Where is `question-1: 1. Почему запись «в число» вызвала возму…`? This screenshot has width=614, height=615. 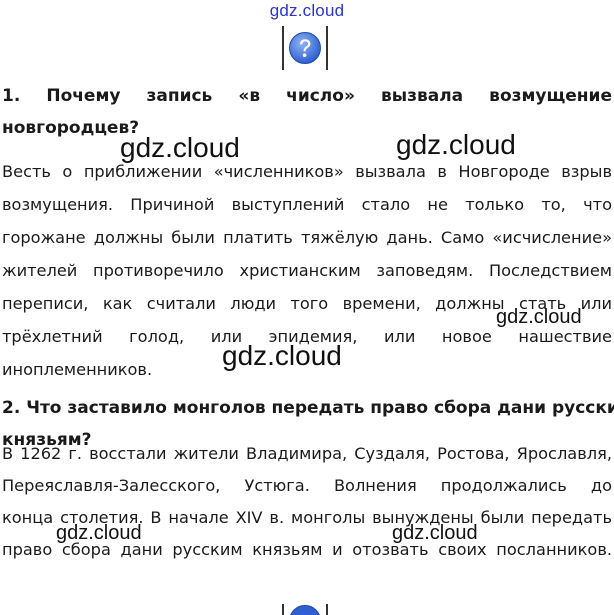
question-1: 1. Почему запись «в число» вызвала возму… is located at coordinates (307, 112).